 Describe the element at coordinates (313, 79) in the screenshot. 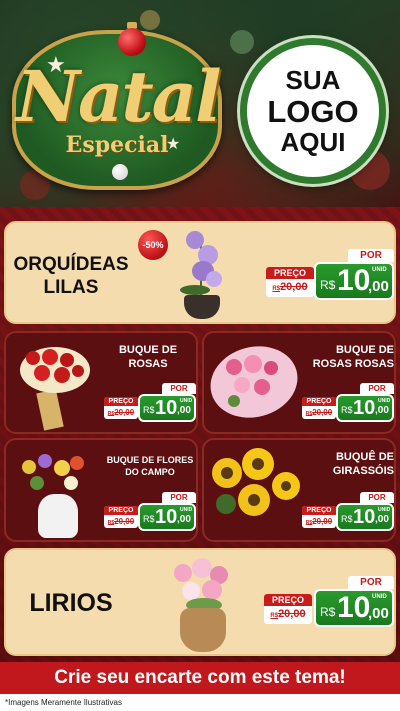

I see `logo-line-1: SUA` at that location.